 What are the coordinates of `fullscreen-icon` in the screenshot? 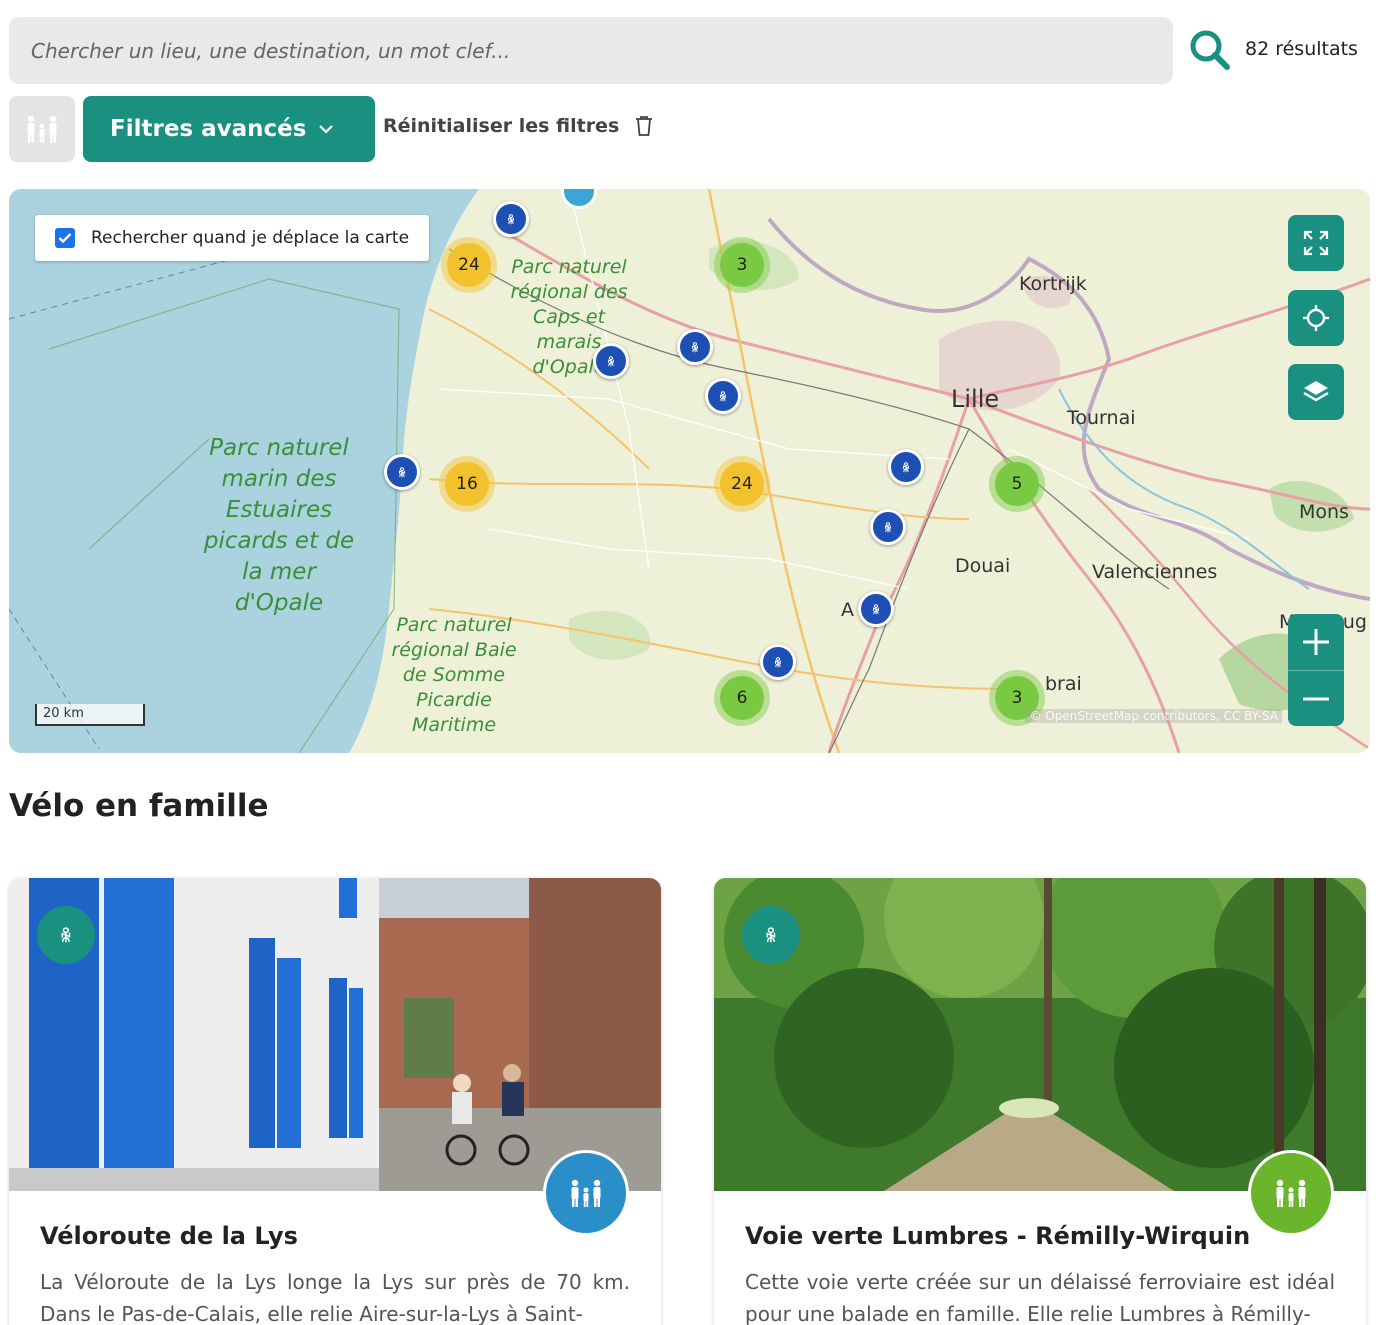 It's located at (1316, 243).